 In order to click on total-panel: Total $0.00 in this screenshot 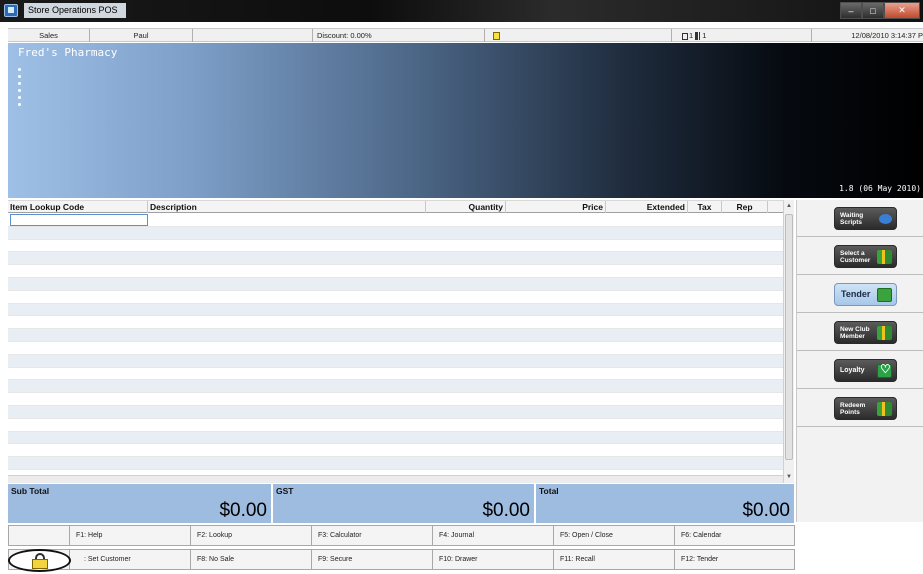, I will do `click(665, 503)`.